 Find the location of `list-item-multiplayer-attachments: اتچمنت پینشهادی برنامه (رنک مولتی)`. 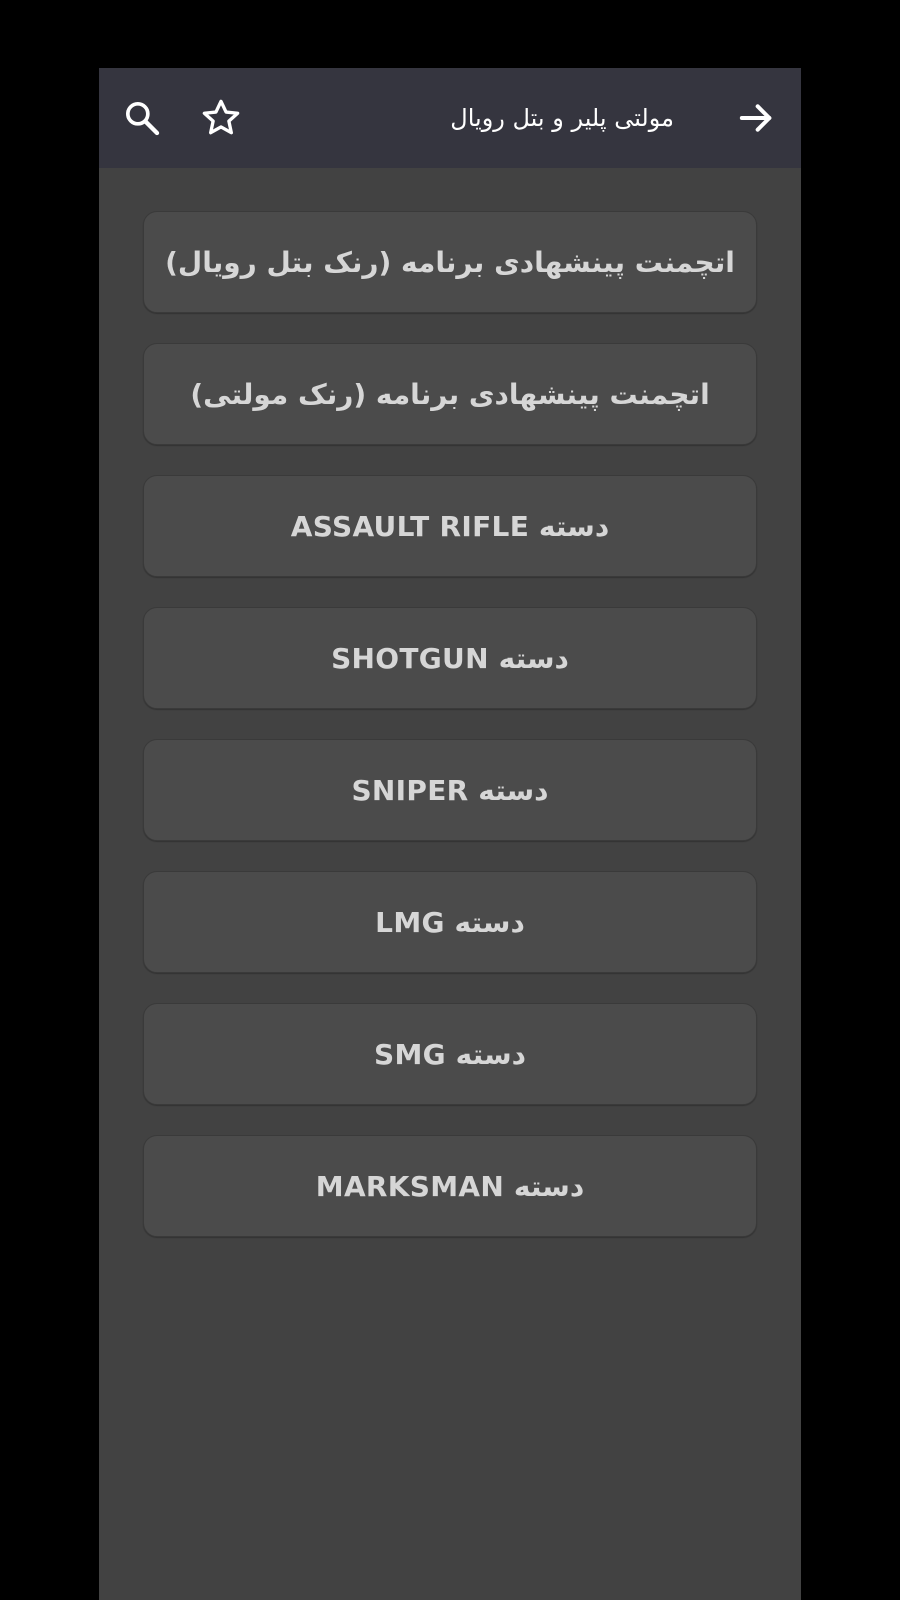

list-item-multiplayer-attachments: اتچمنت پینشهادی برنامه (رنک مولتی) is located at coordinates (450, 394).